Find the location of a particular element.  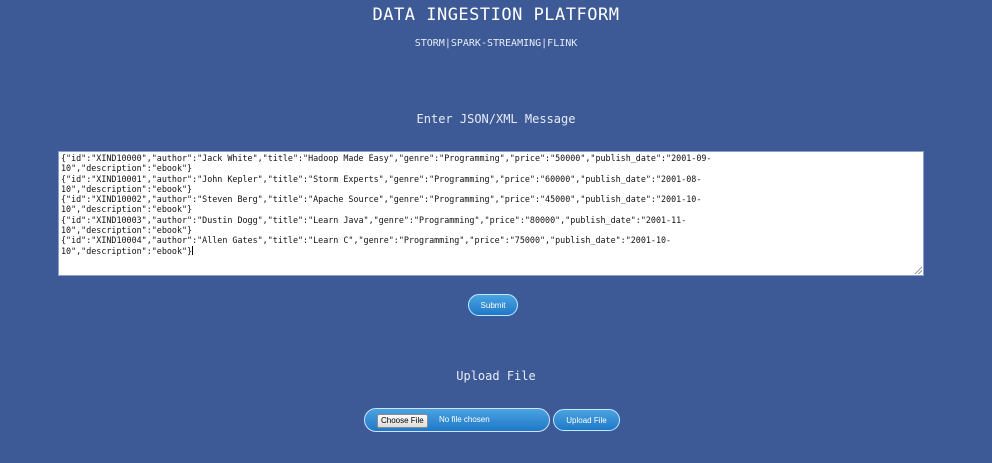

resize-grip-icon is located at coordinates (918, 270).